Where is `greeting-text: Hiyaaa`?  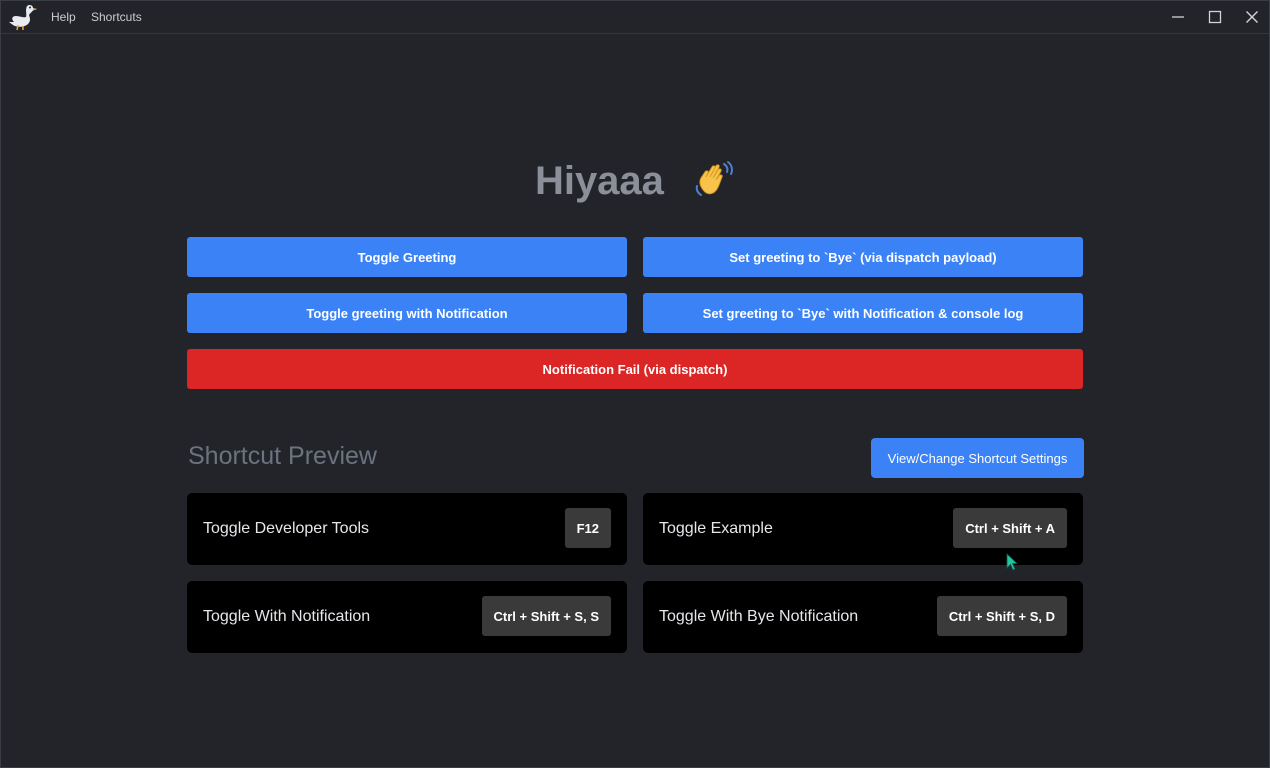 greeting-text: Hiyaaa is located at coordinates (599, 181).